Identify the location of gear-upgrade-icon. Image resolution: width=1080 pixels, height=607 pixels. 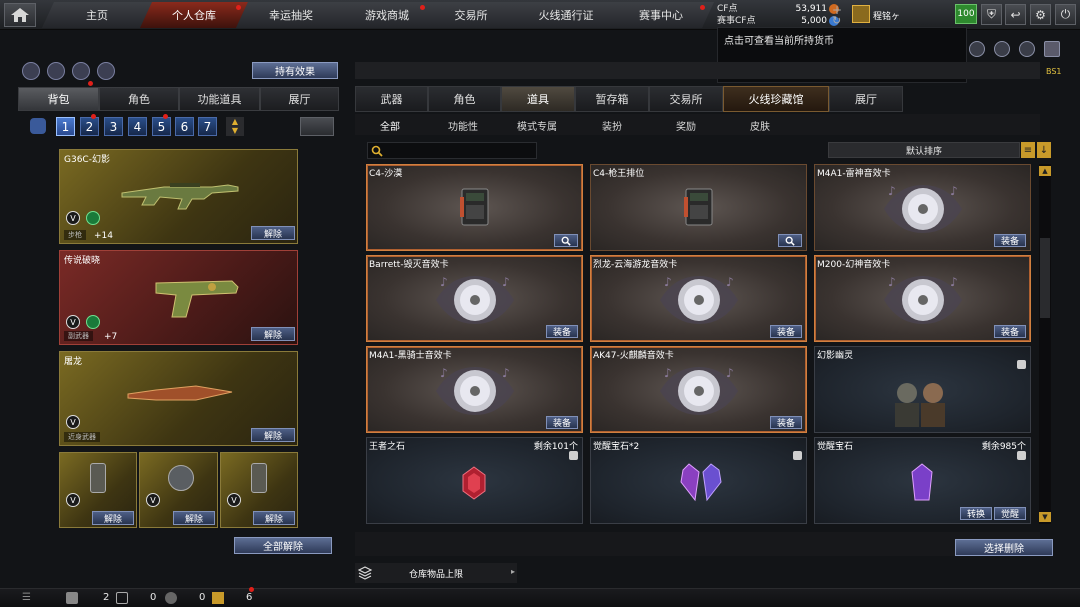
(93, 322).